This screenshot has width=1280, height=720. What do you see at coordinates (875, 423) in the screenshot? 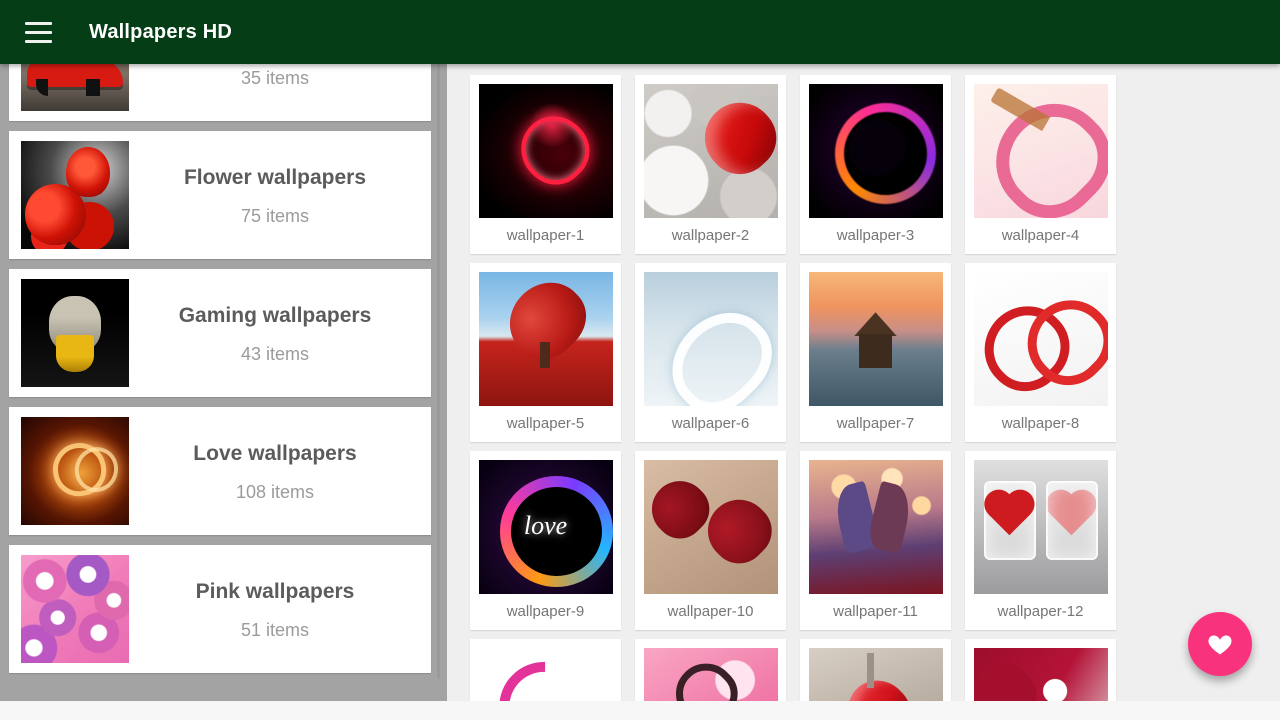
I see `wallpaper-label: wallpaper-7` at bounding box center [875, 423].